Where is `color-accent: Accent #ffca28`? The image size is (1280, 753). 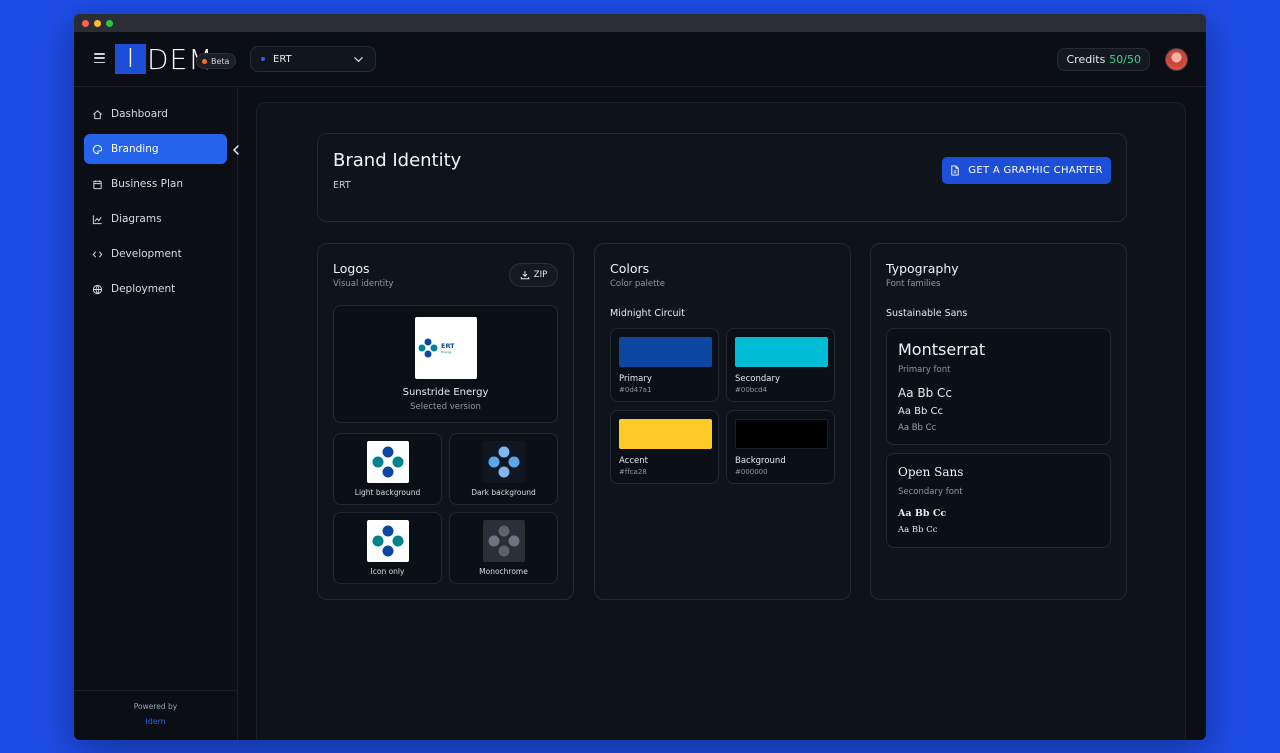
color-accent: Accent #ffca28 is located at coordinates (664, 447).